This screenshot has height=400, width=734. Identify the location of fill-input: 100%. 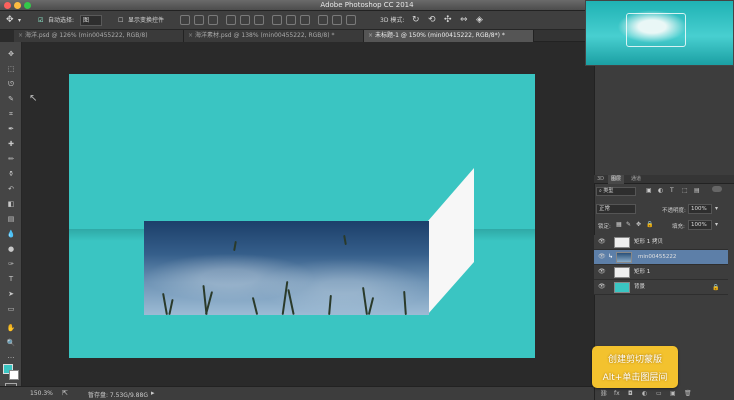
(700, 225).